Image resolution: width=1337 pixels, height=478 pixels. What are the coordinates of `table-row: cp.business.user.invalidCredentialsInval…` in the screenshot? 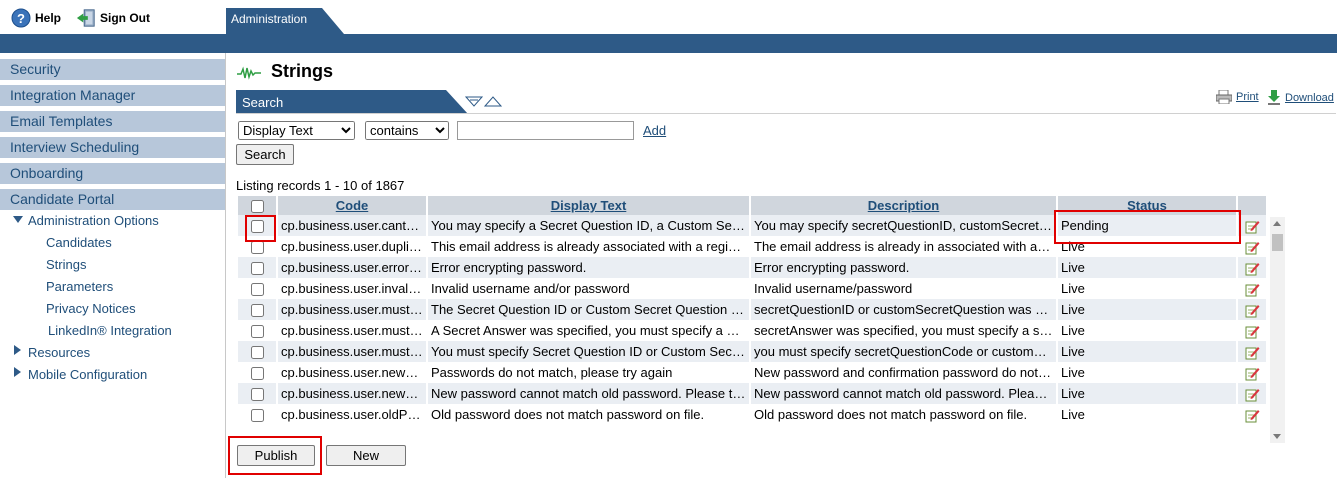 It's located at (753, 288).